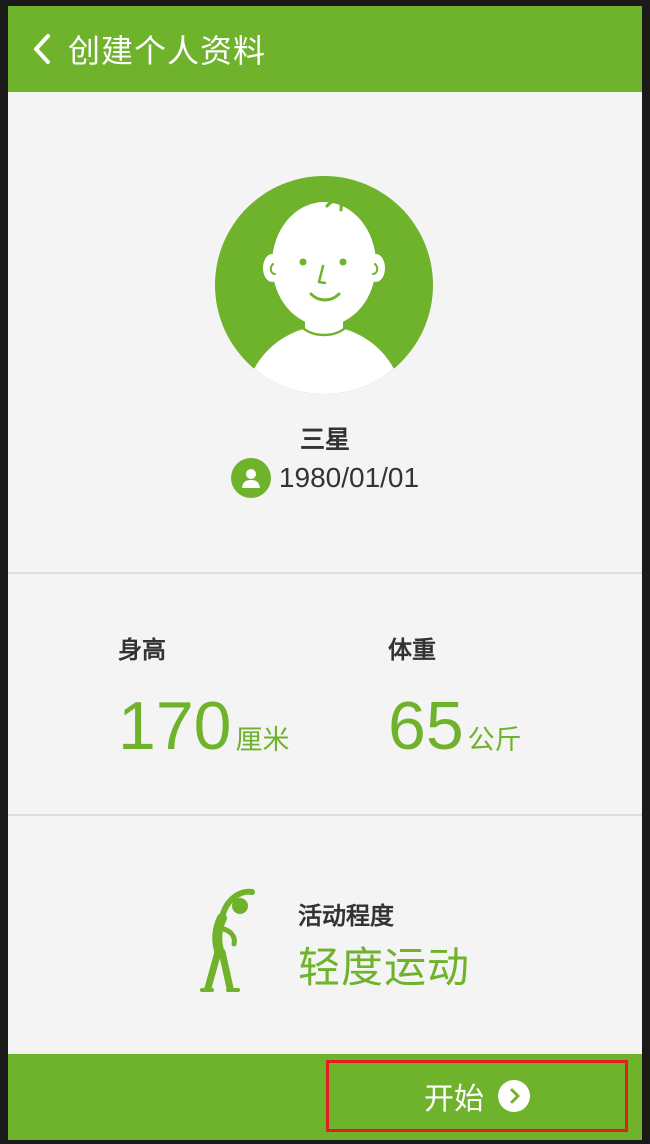 This screenshot has height=1144, width=650. I want to click on page-title: 创建个人资料, so click(167, 51).